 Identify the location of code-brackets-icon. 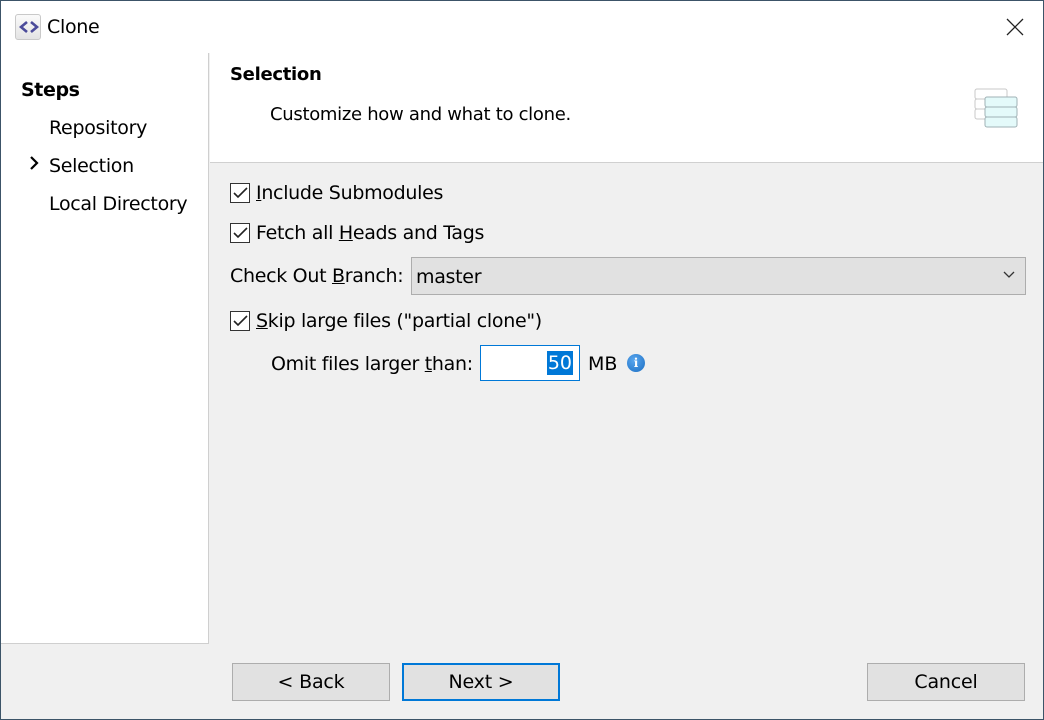
(28, 27).